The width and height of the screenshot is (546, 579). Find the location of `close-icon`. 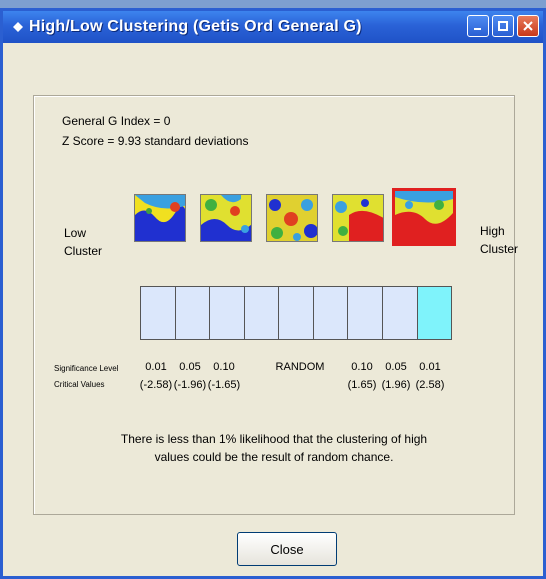

close-icon is located at coordinates (528, 26).